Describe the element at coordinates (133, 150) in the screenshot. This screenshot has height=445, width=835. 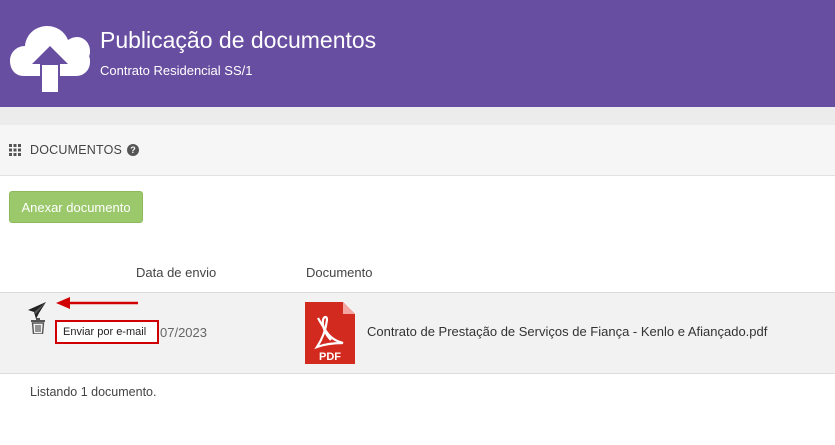
I see `question-circle-icon: ?` at that location.